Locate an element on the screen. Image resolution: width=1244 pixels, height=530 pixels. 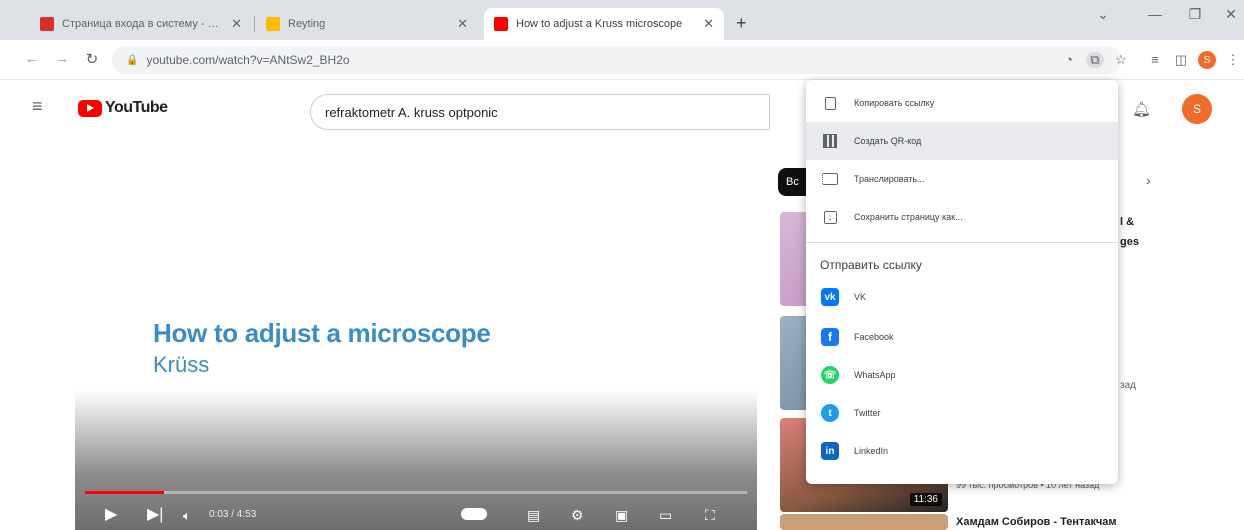
tab-title: Reyting is located at coordinates (307, 24).